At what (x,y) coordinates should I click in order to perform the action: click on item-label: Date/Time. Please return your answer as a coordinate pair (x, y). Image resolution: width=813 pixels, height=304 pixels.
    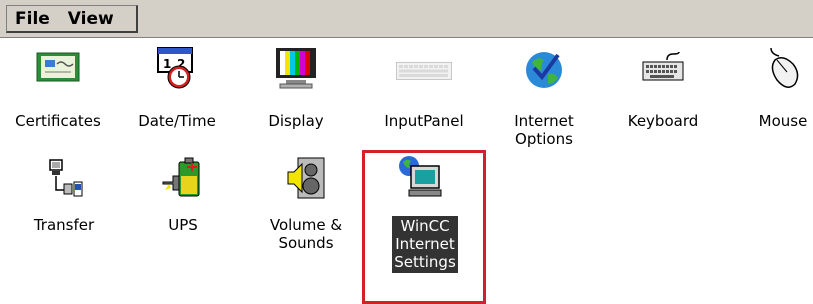
    Looking at the image, I should click on (177, 121).